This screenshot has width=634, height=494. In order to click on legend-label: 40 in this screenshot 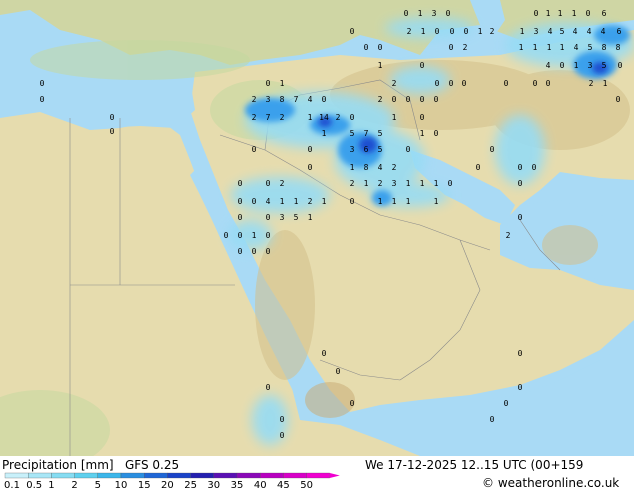, I will do `click(260, 485)`.